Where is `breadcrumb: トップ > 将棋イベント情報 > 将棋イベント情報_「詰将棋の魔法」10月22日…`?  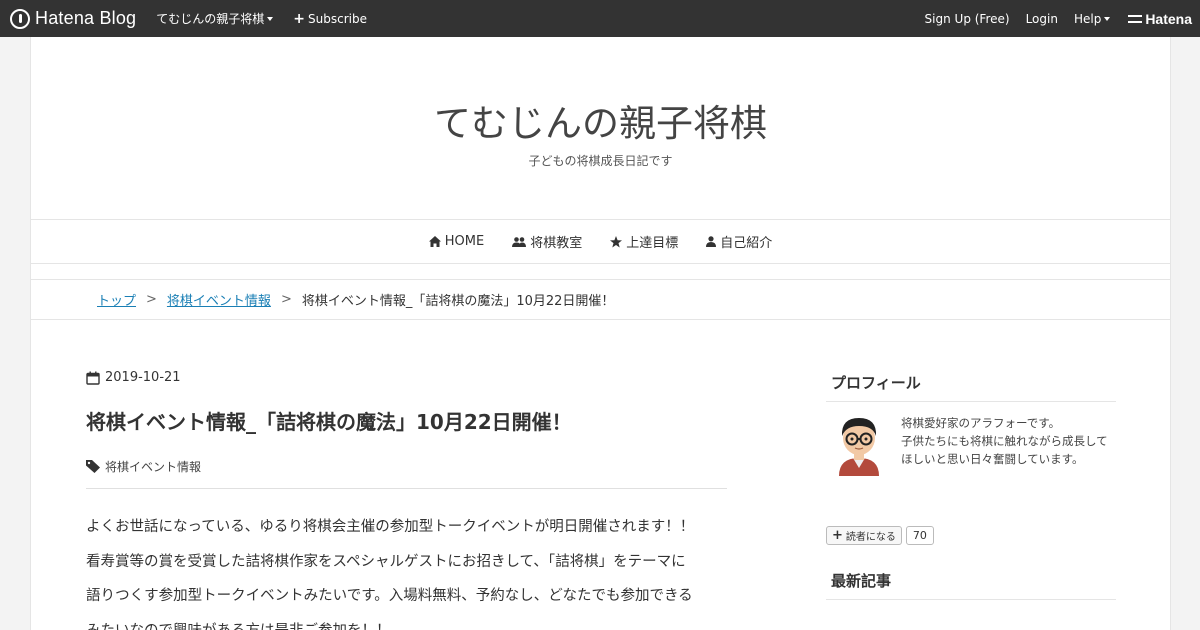
breadcrumb: トップ > 将棋イベント情報 > 将棋イベント情報_「詰将棋の魔法」10月22日… is located at coordinates (600, 300).